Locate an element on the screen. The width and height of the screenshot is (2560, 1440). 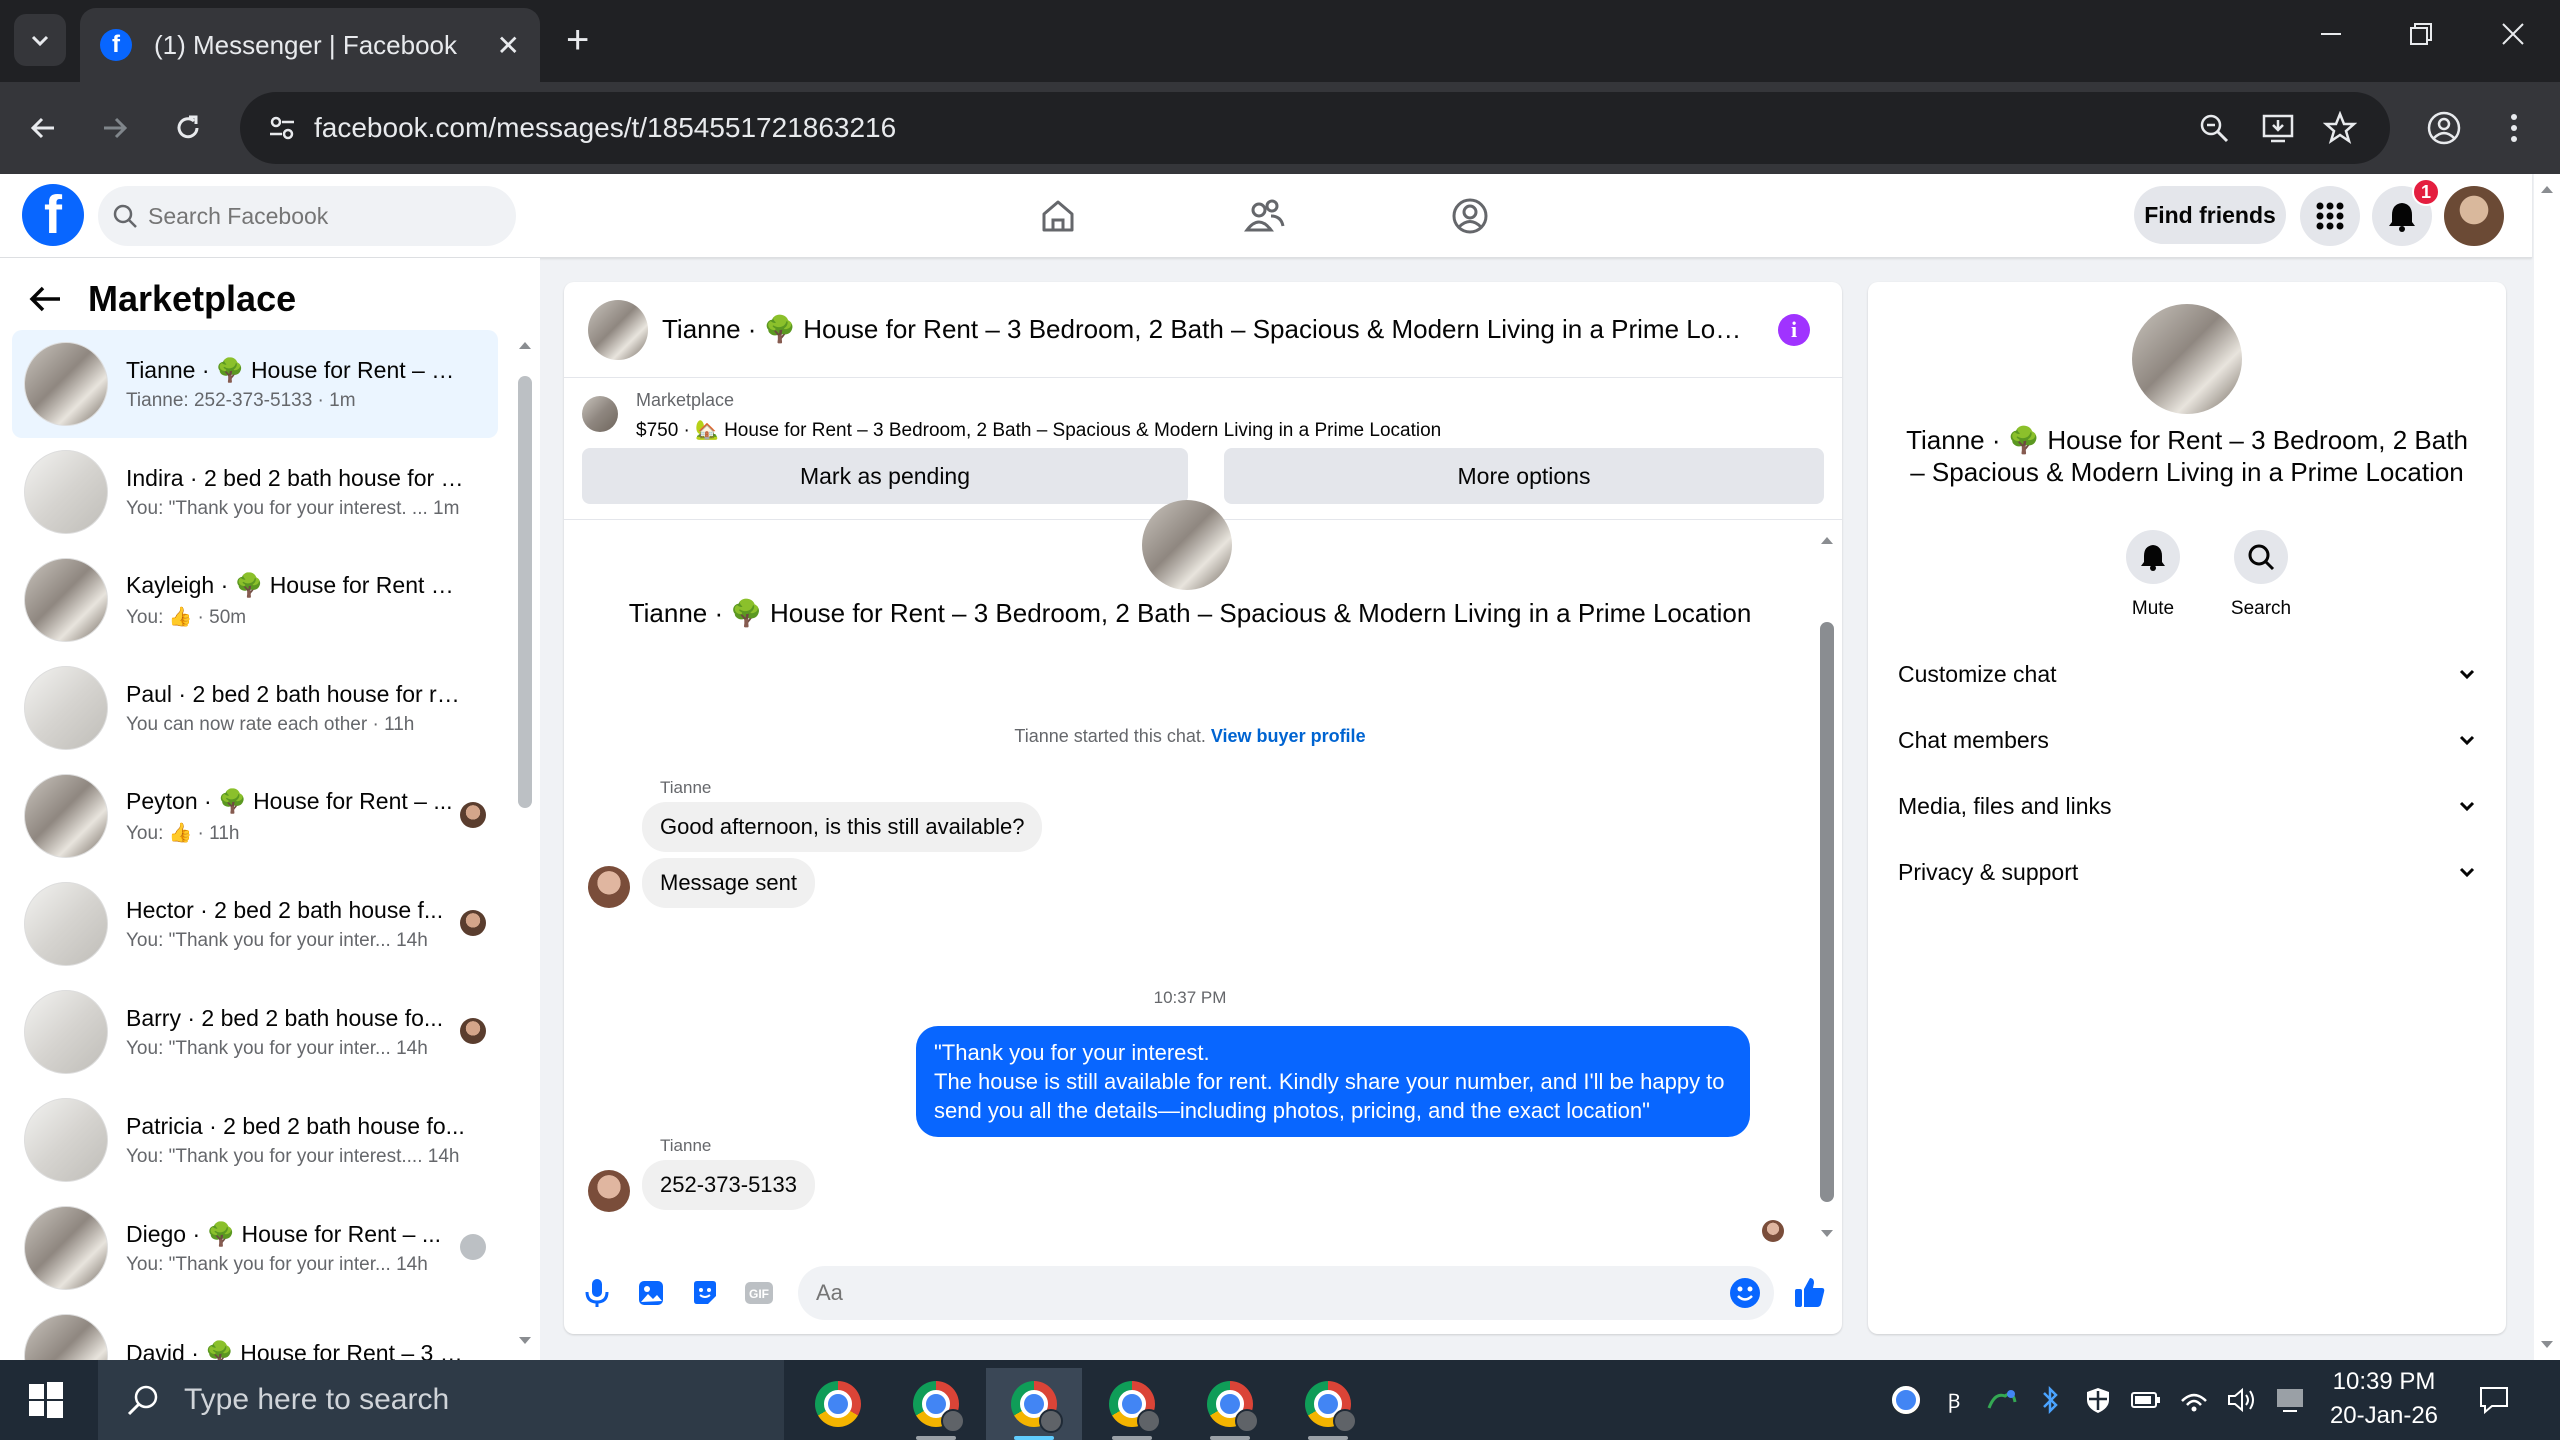
wifi-icon is located at coordinates (2194, 1400).